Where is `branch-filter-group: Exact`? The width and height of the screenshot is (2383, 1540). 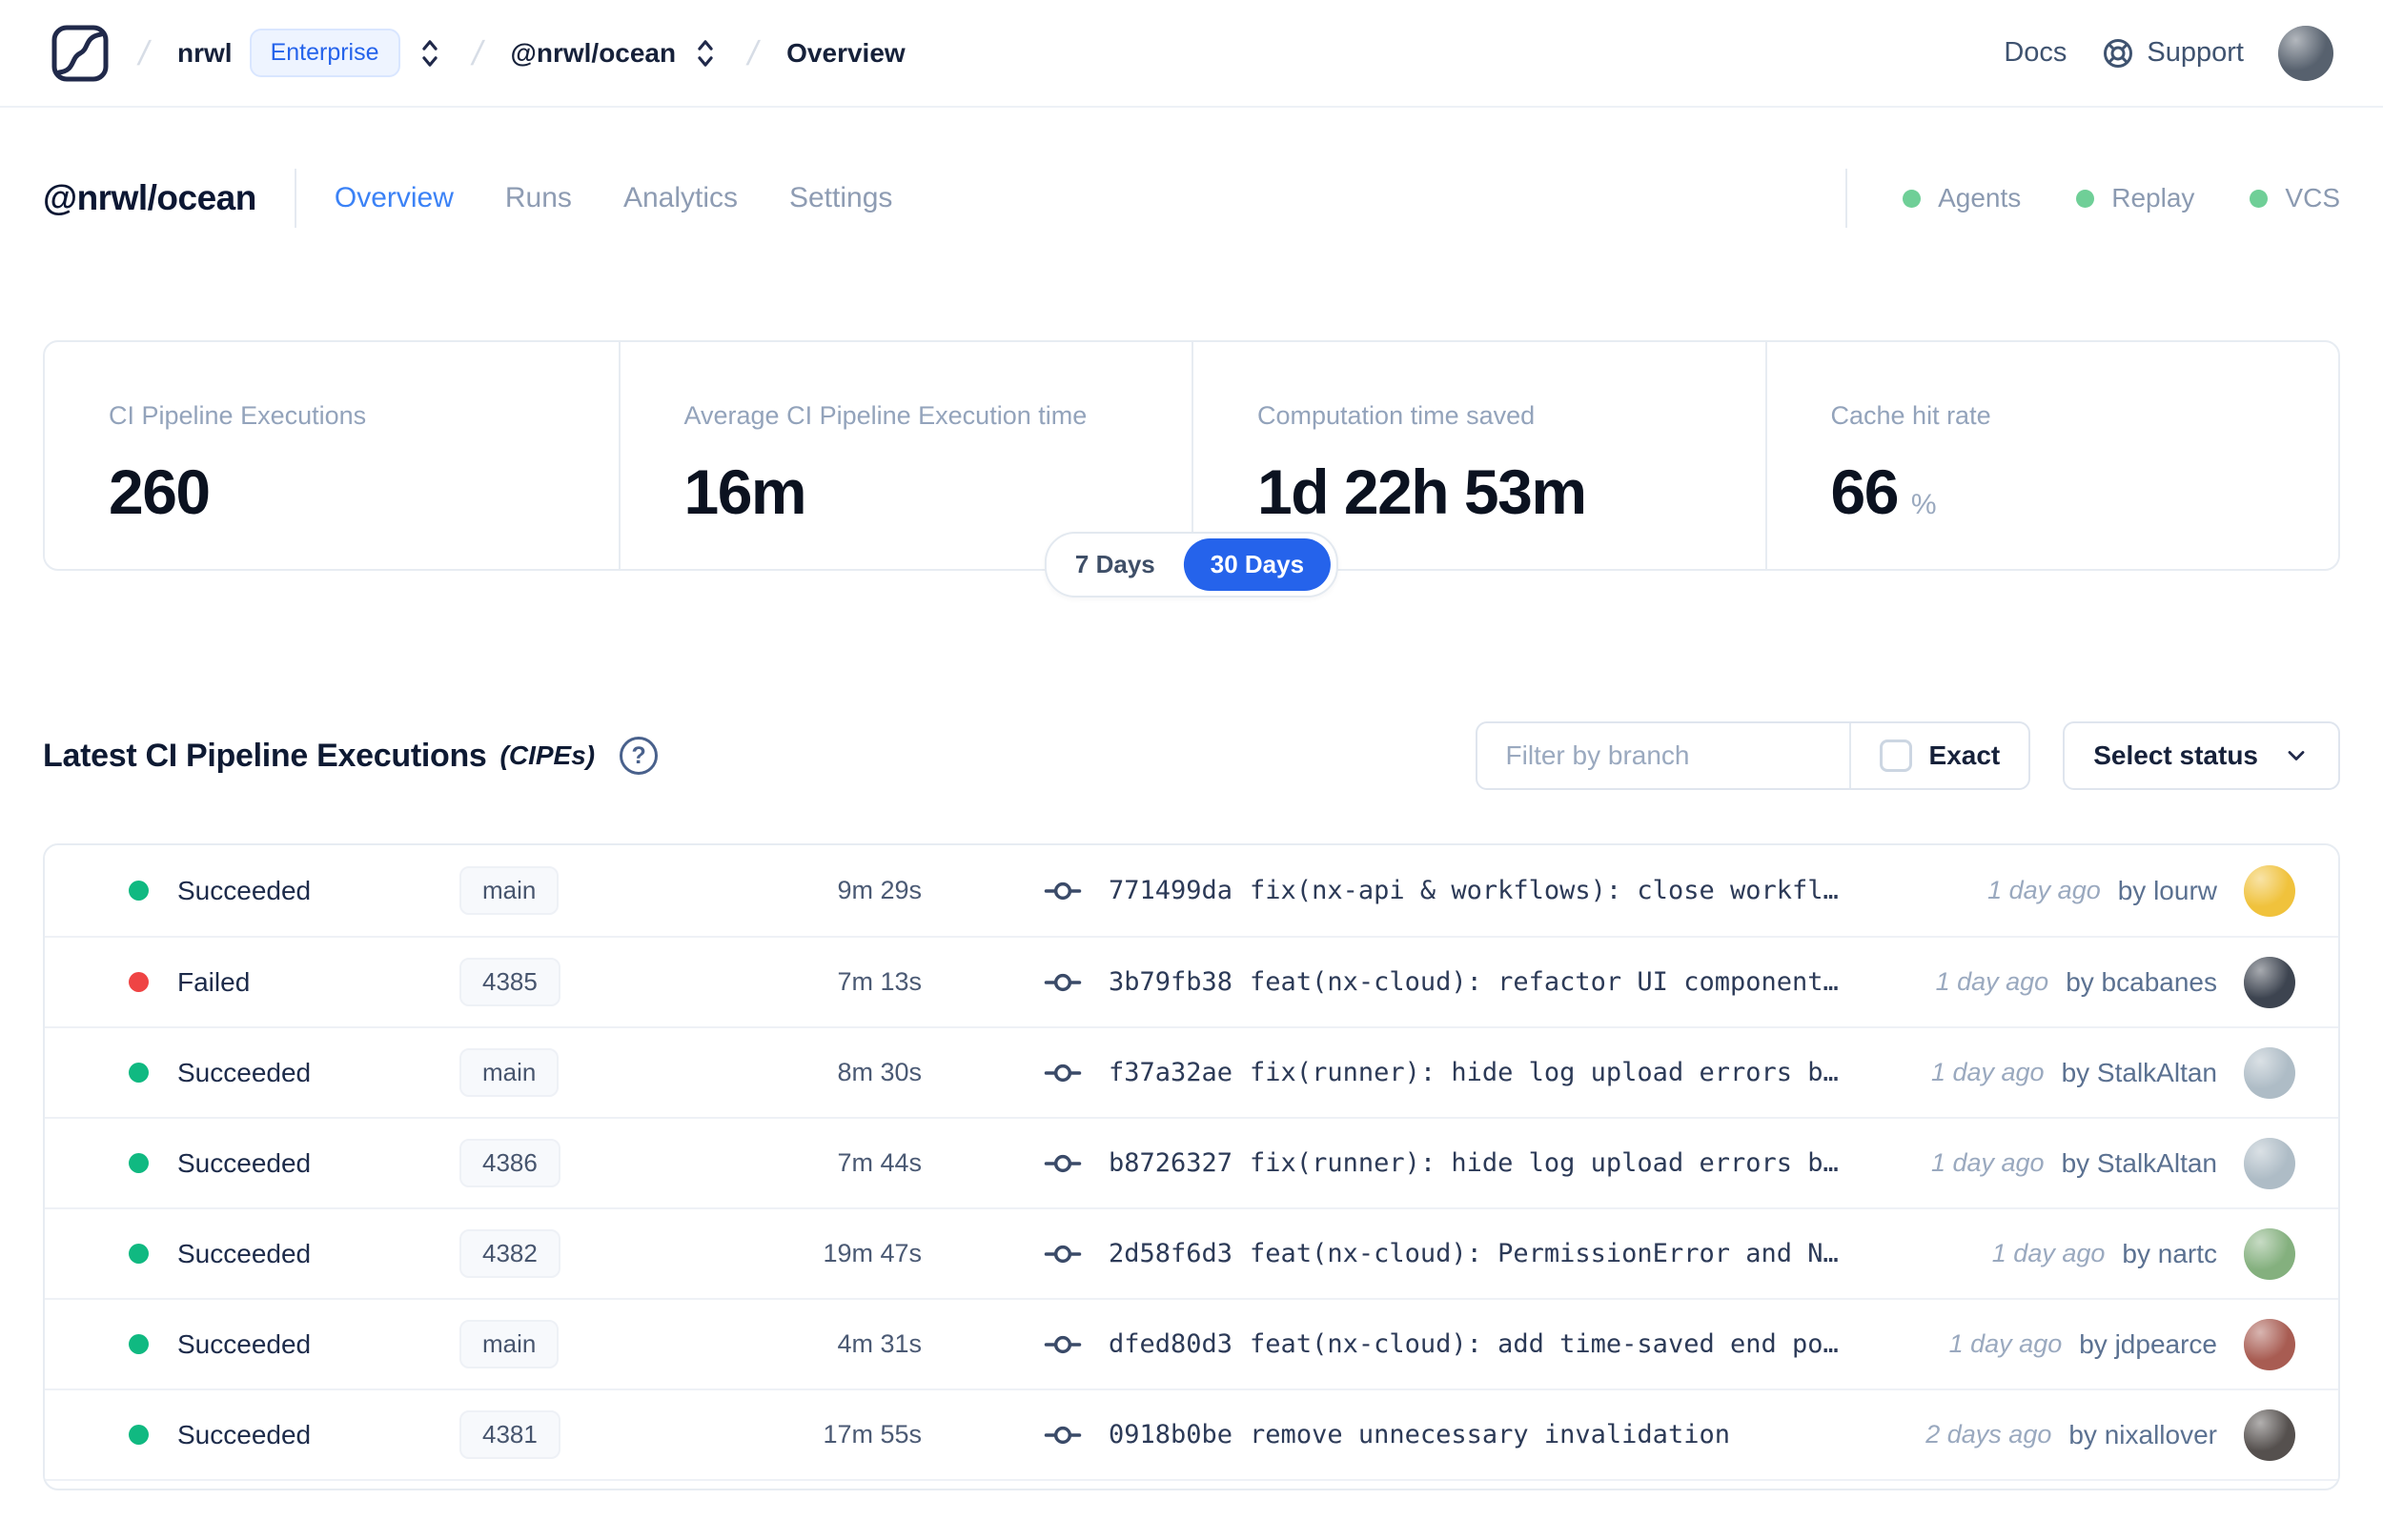
branch-filter-group: Exact is located at coordinates (1753, 755).